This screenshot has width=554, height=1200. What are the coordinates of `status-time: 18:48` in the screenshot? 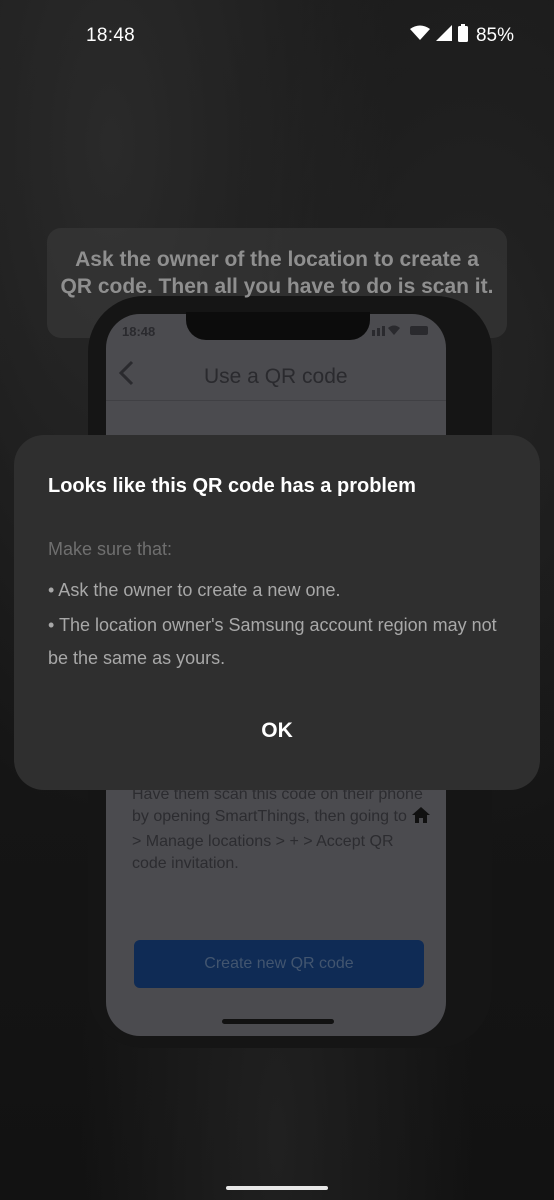 It's located at (111, 35).